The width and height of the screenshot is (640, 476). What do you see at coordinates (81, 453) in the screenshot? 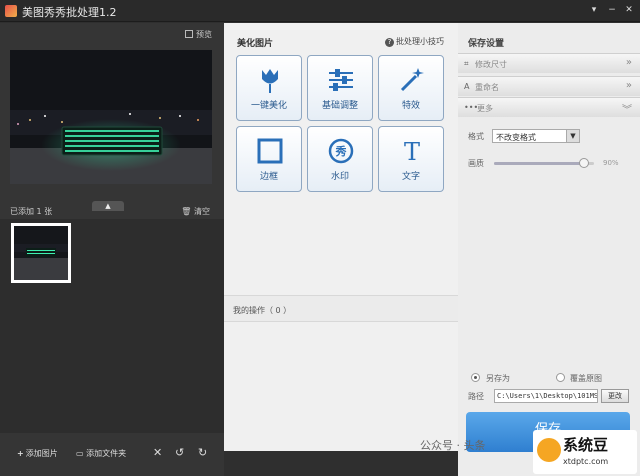
I see `folder-icon: ▭` at bounding box center [81, 453].